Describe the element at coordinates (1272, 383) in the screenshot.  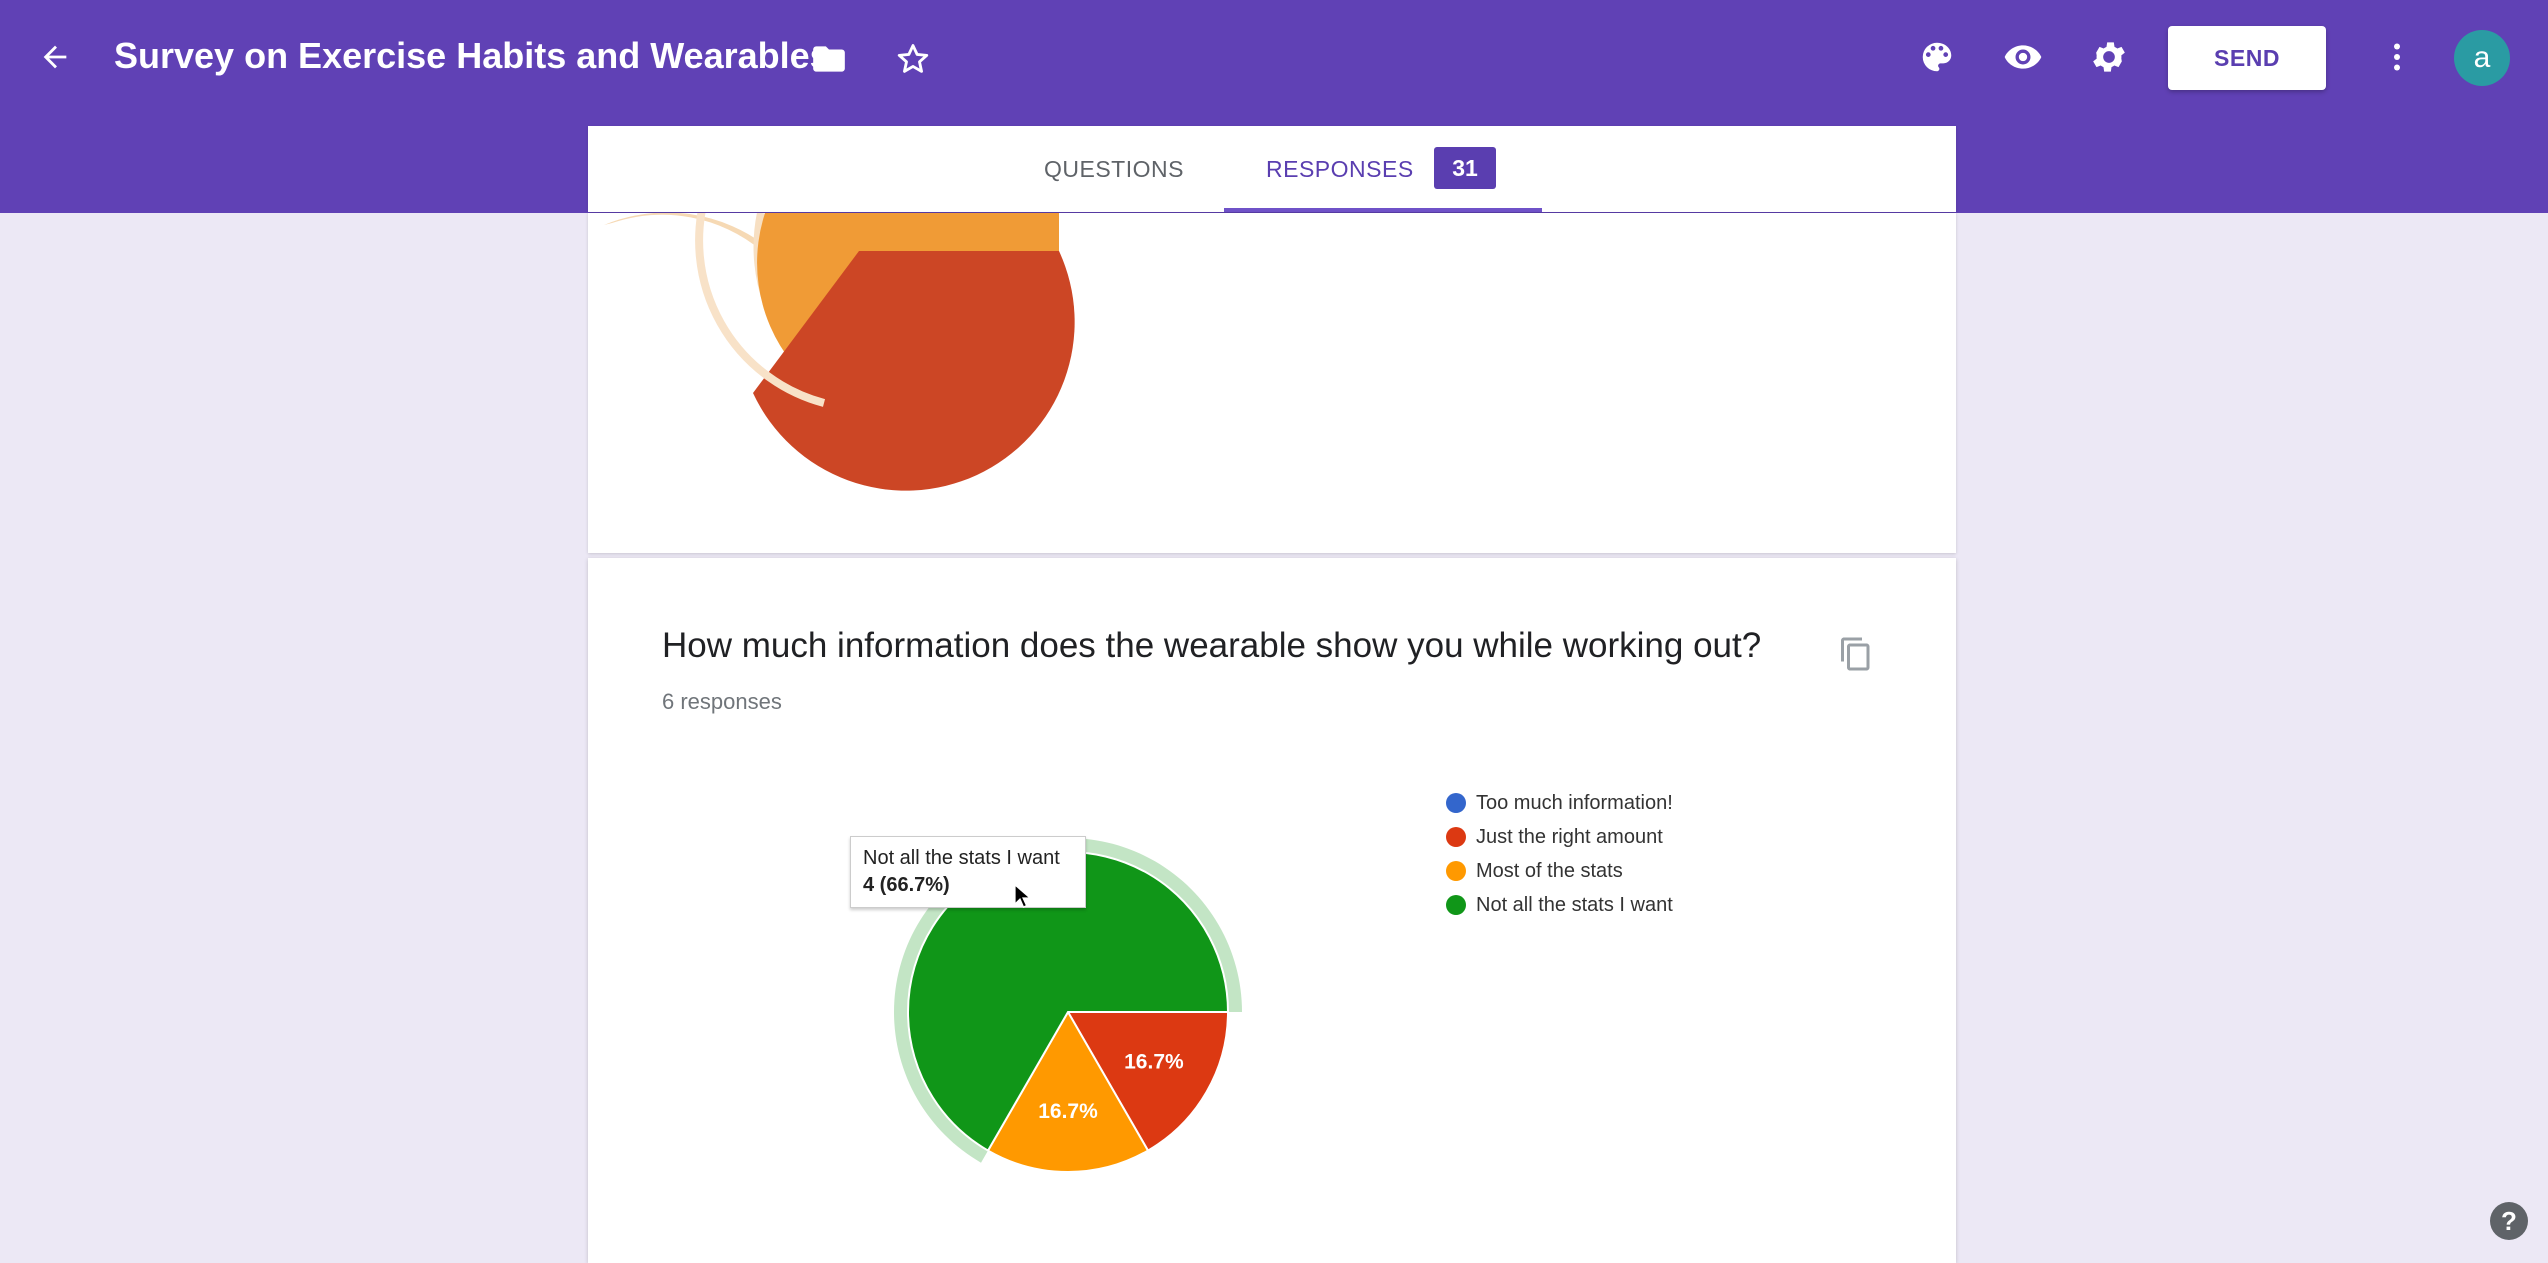
I see `previous-question-card: 33.3%` at that location.